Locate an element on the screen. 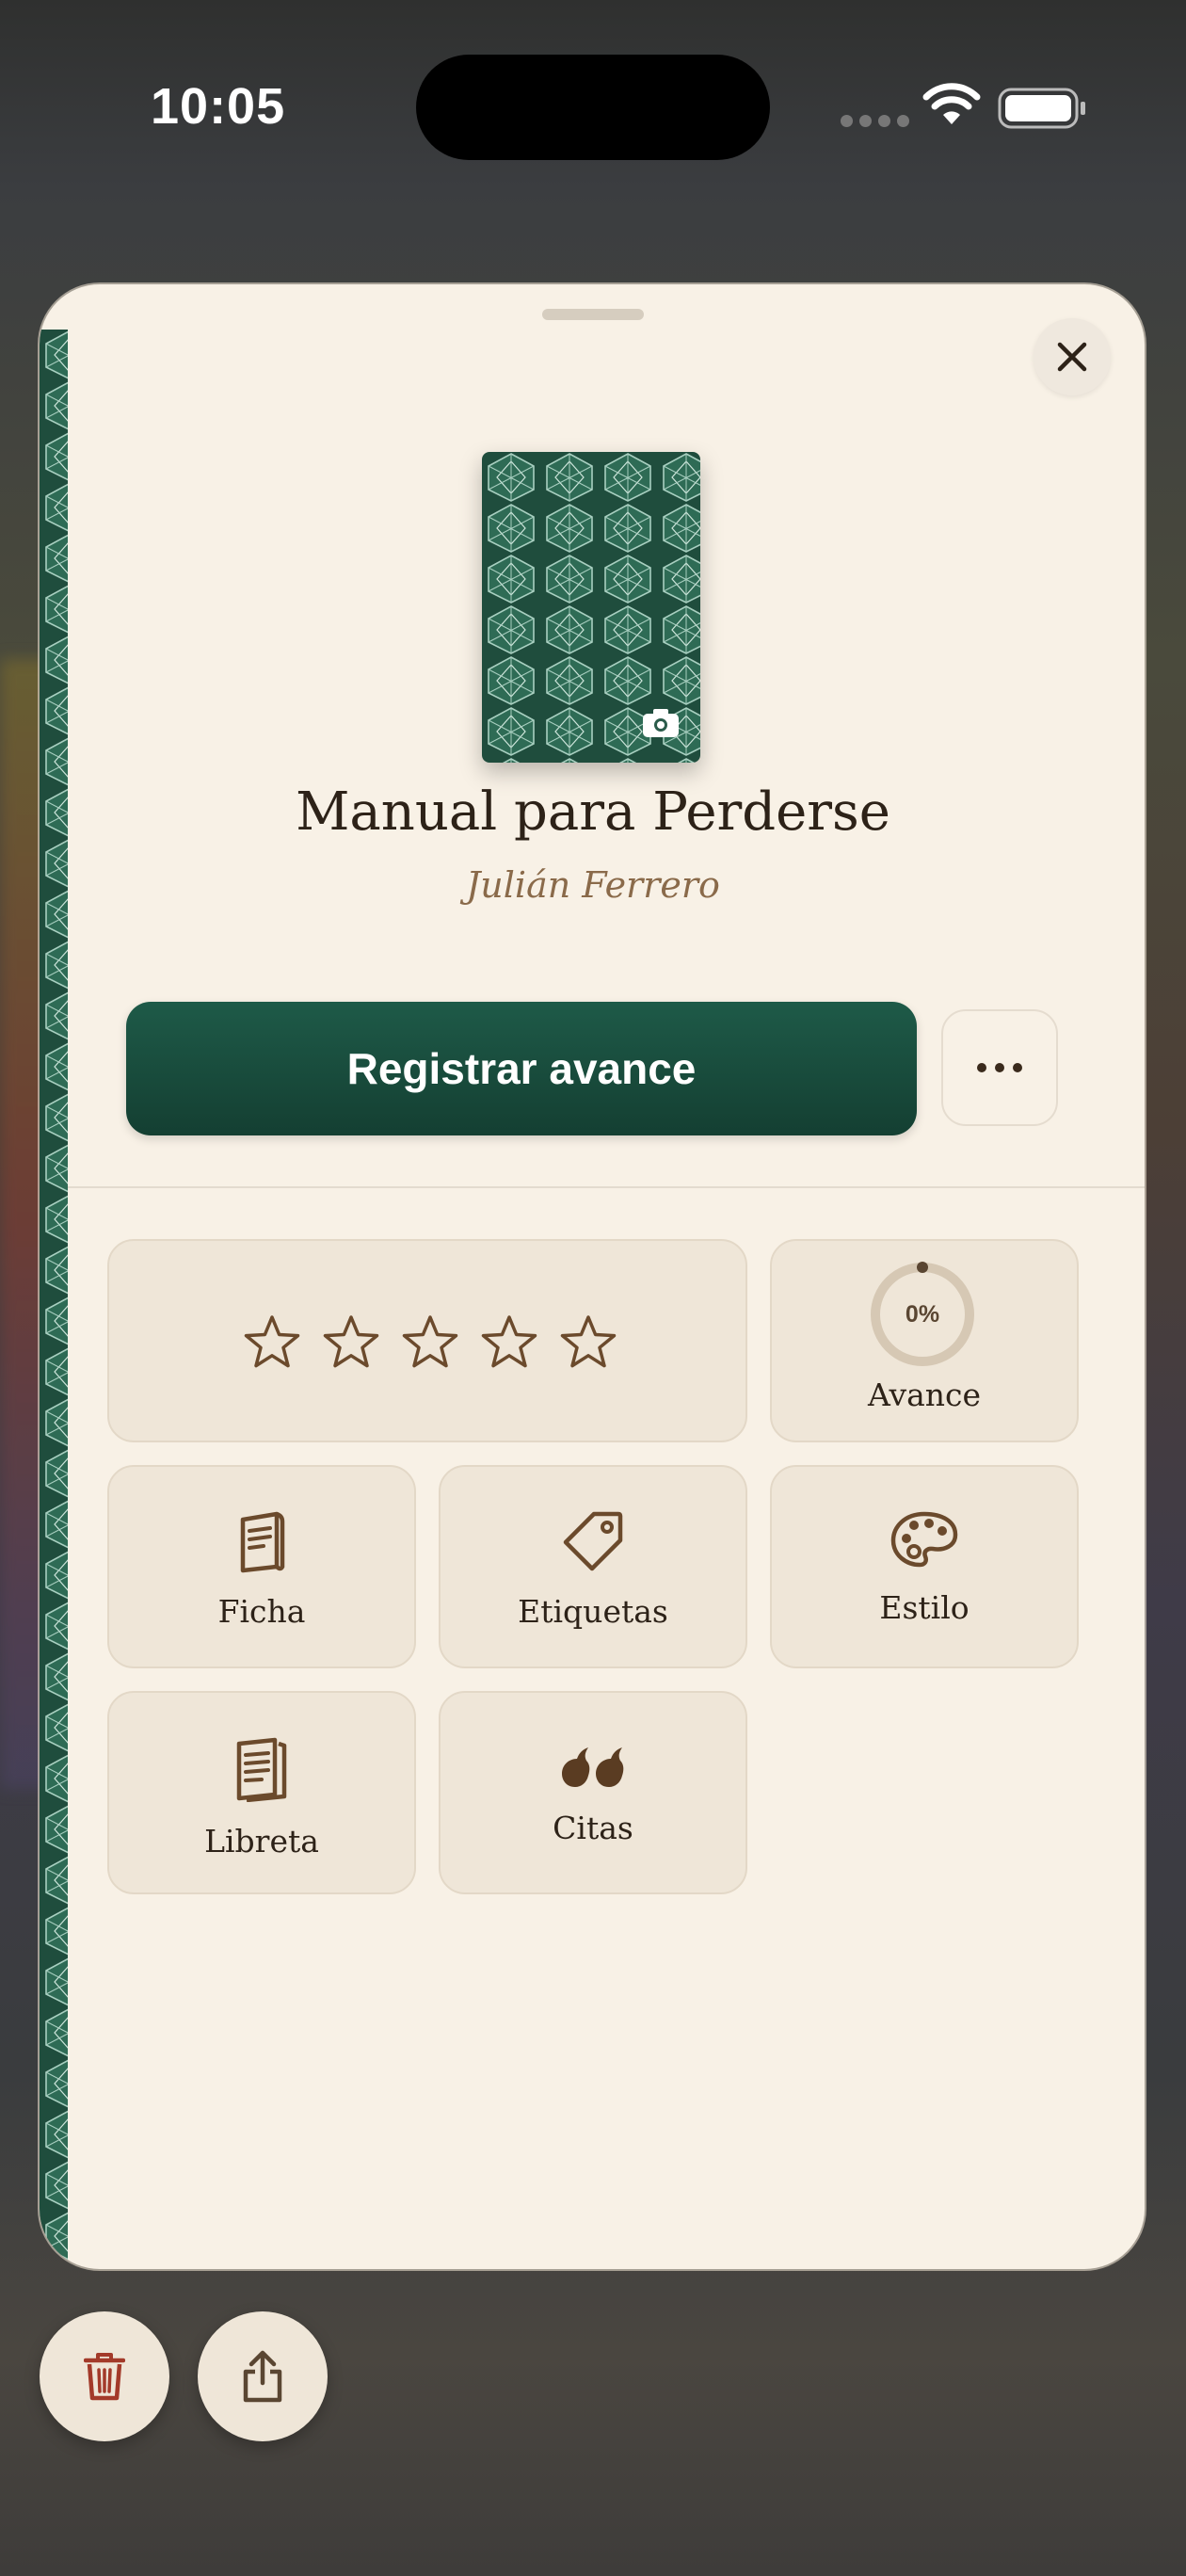 This screenshot has width=1186, height=2576. wifi-icon is located at coordinates (951, 103).